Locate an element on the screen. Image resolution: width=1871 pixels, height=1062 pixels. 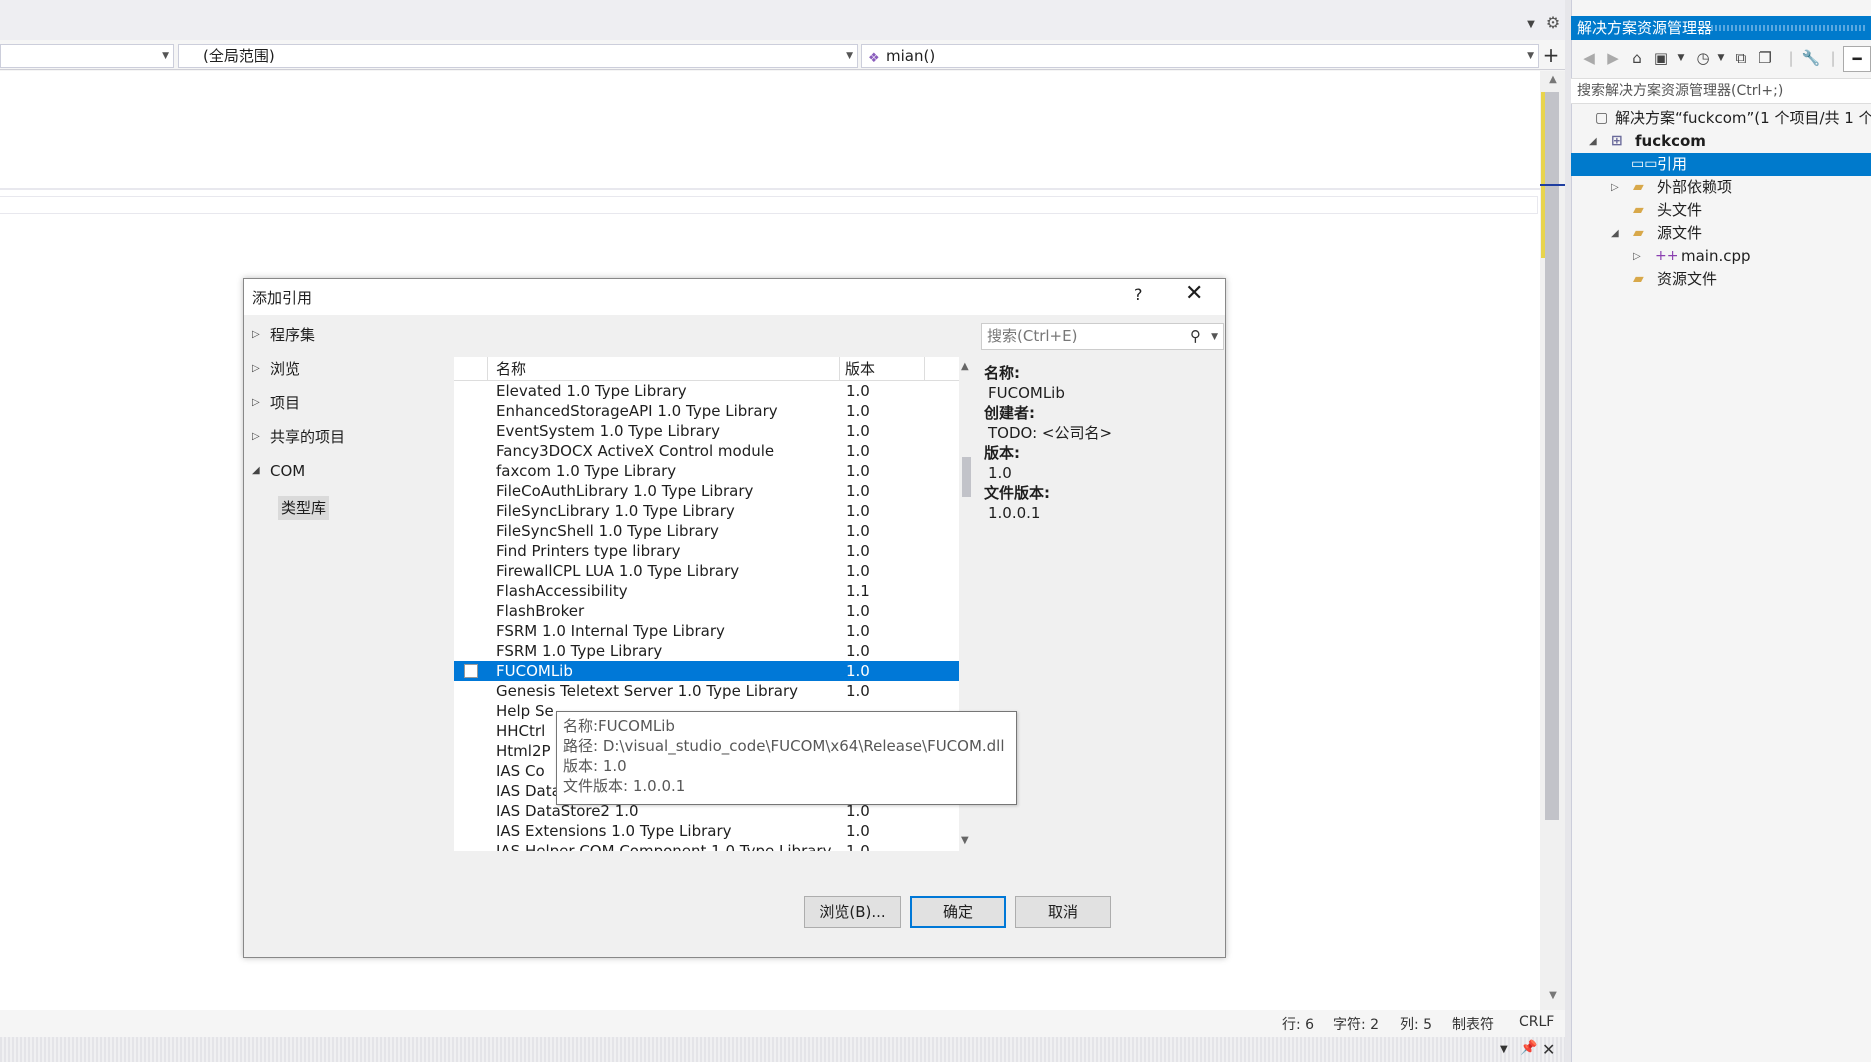
row-name: EnhancedStorageAPI 1.0 Type Library is located at coordinates (637, 411).